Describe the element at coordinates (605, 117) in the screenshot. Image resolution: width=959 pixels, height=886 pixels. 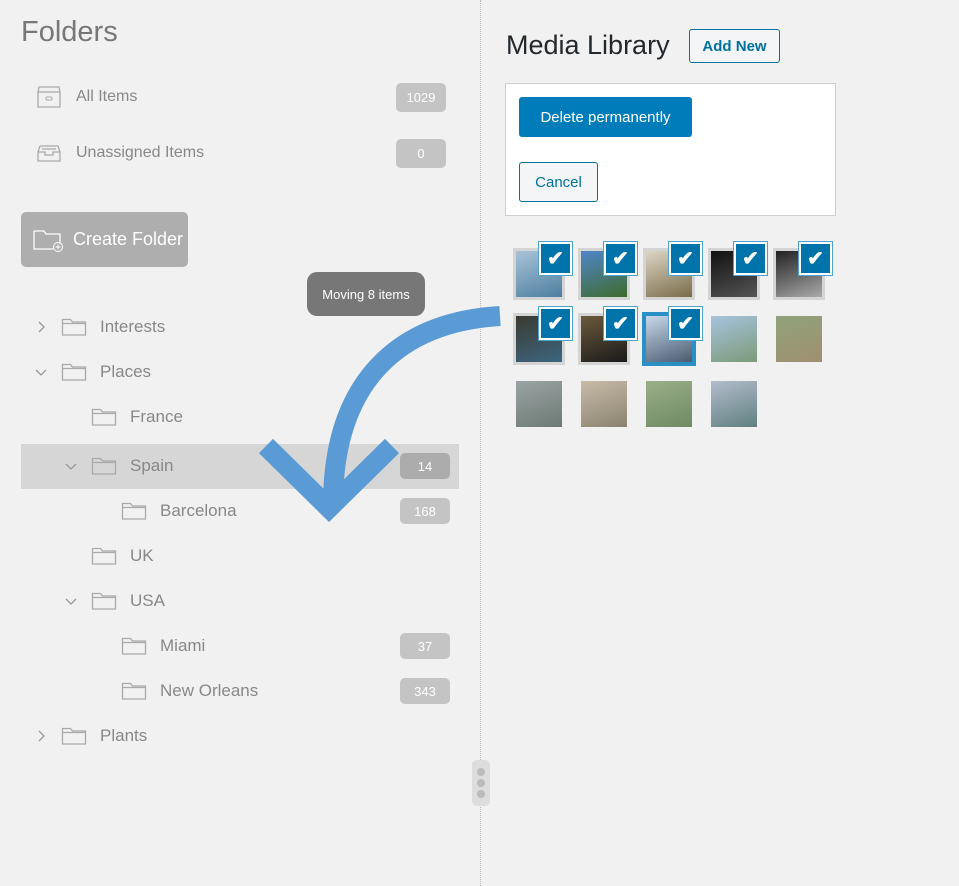
I see `delete-permanently-button: Delete permanently` at that location.